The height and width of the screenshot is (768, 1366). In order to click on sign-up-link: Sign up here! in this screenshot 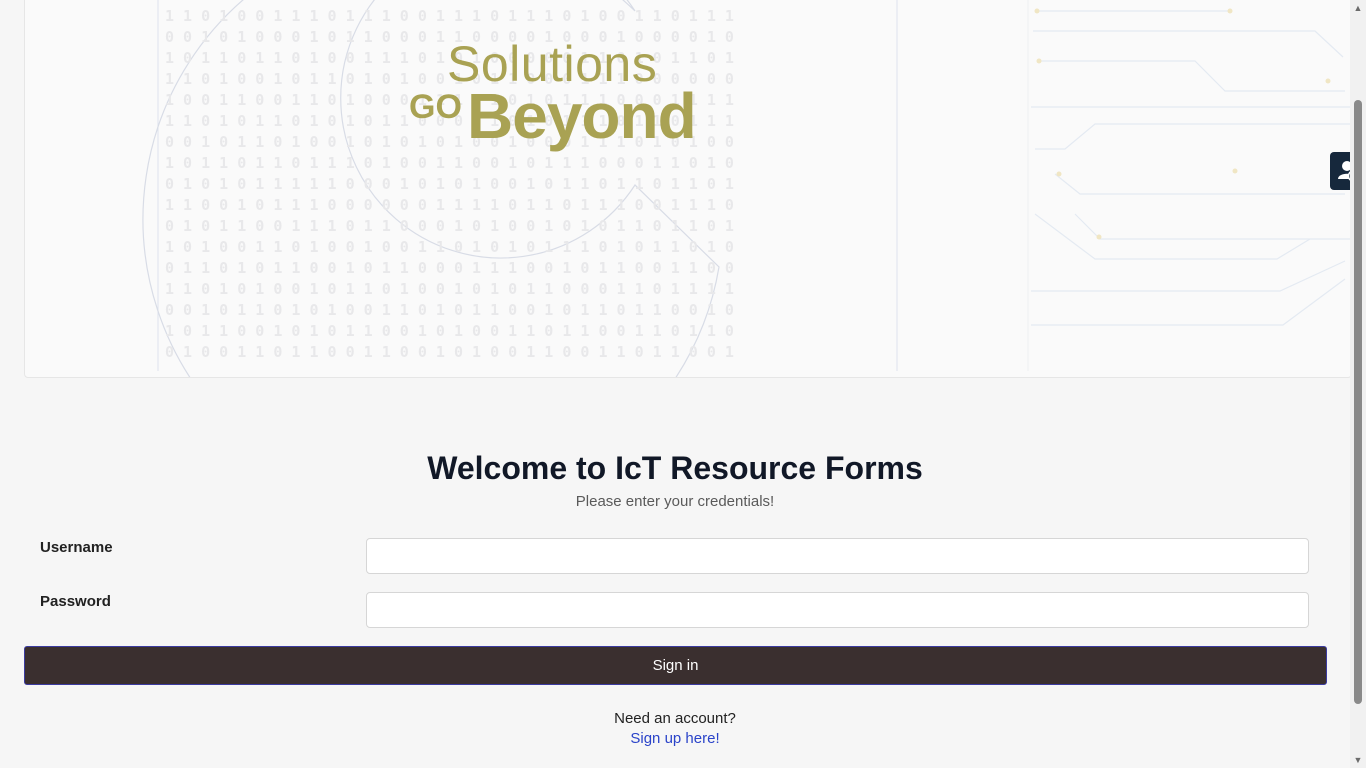, I will do `click(674, 738)`.